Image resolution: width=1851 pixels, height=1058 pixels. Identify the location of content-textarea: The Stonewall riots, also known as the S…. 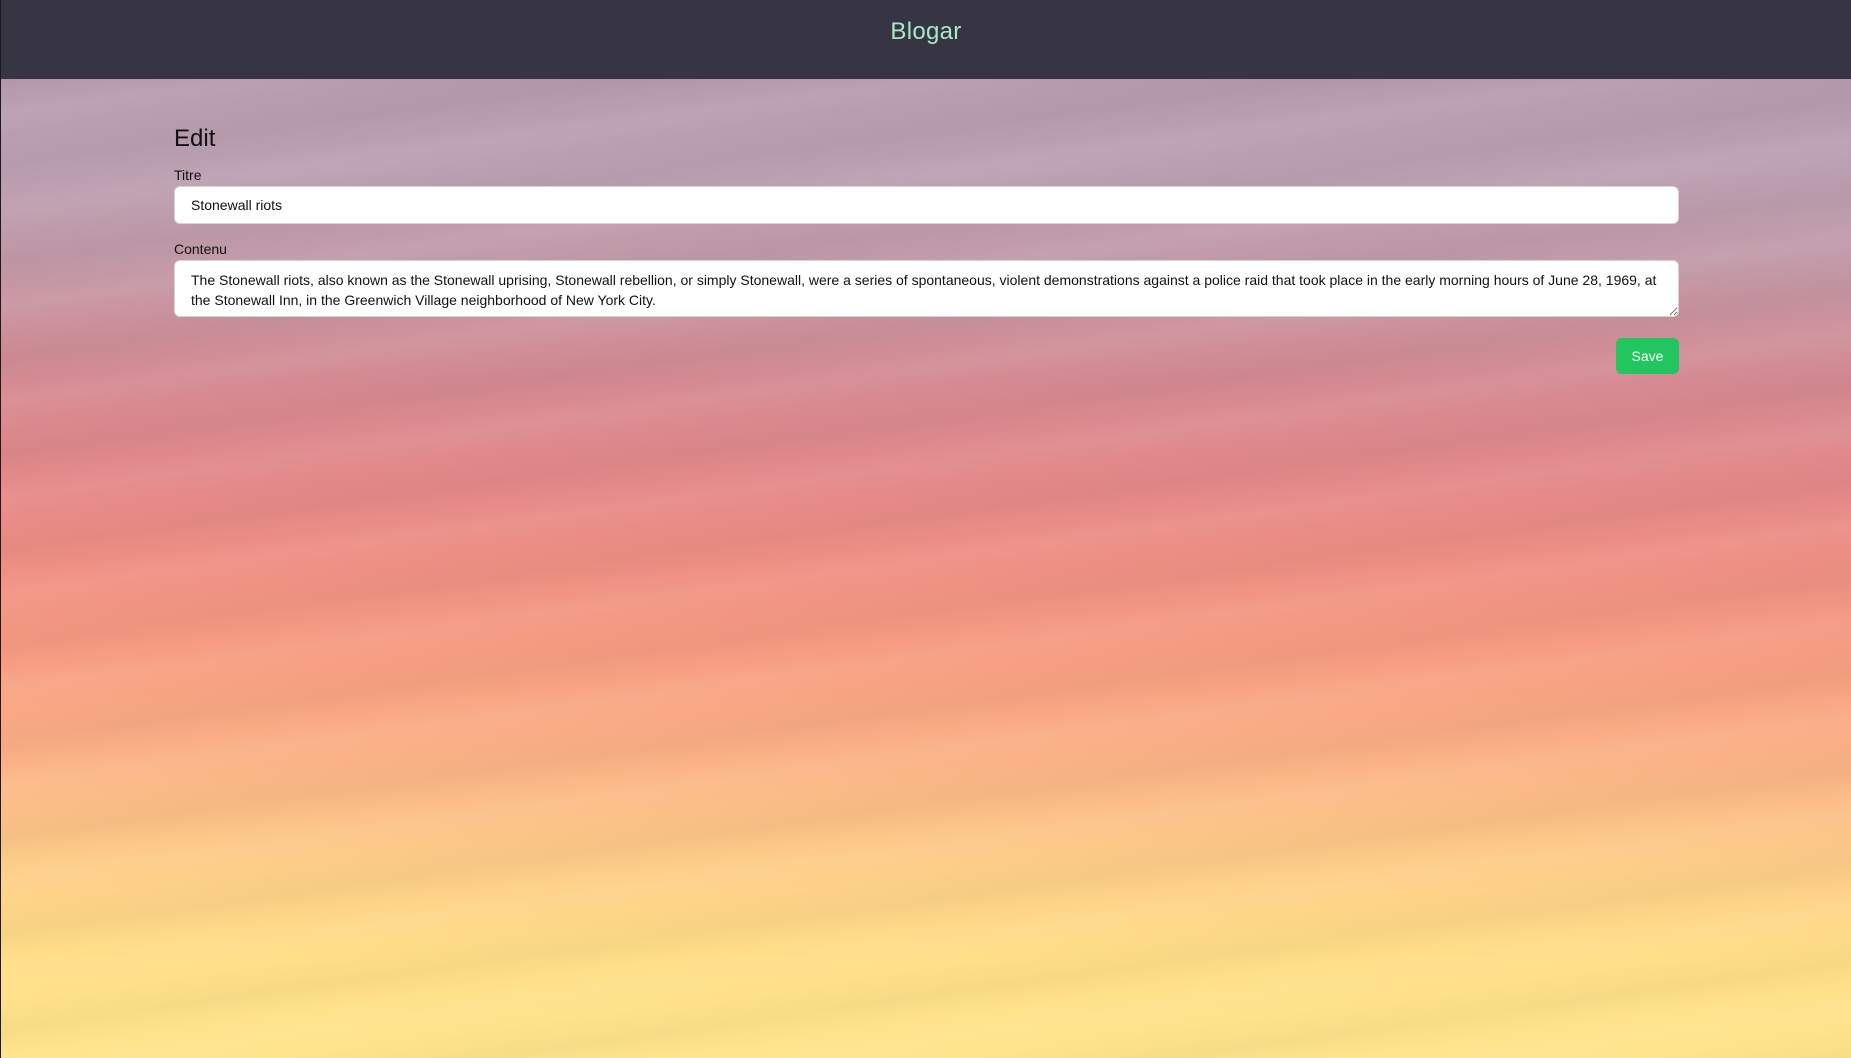
(926, 288).